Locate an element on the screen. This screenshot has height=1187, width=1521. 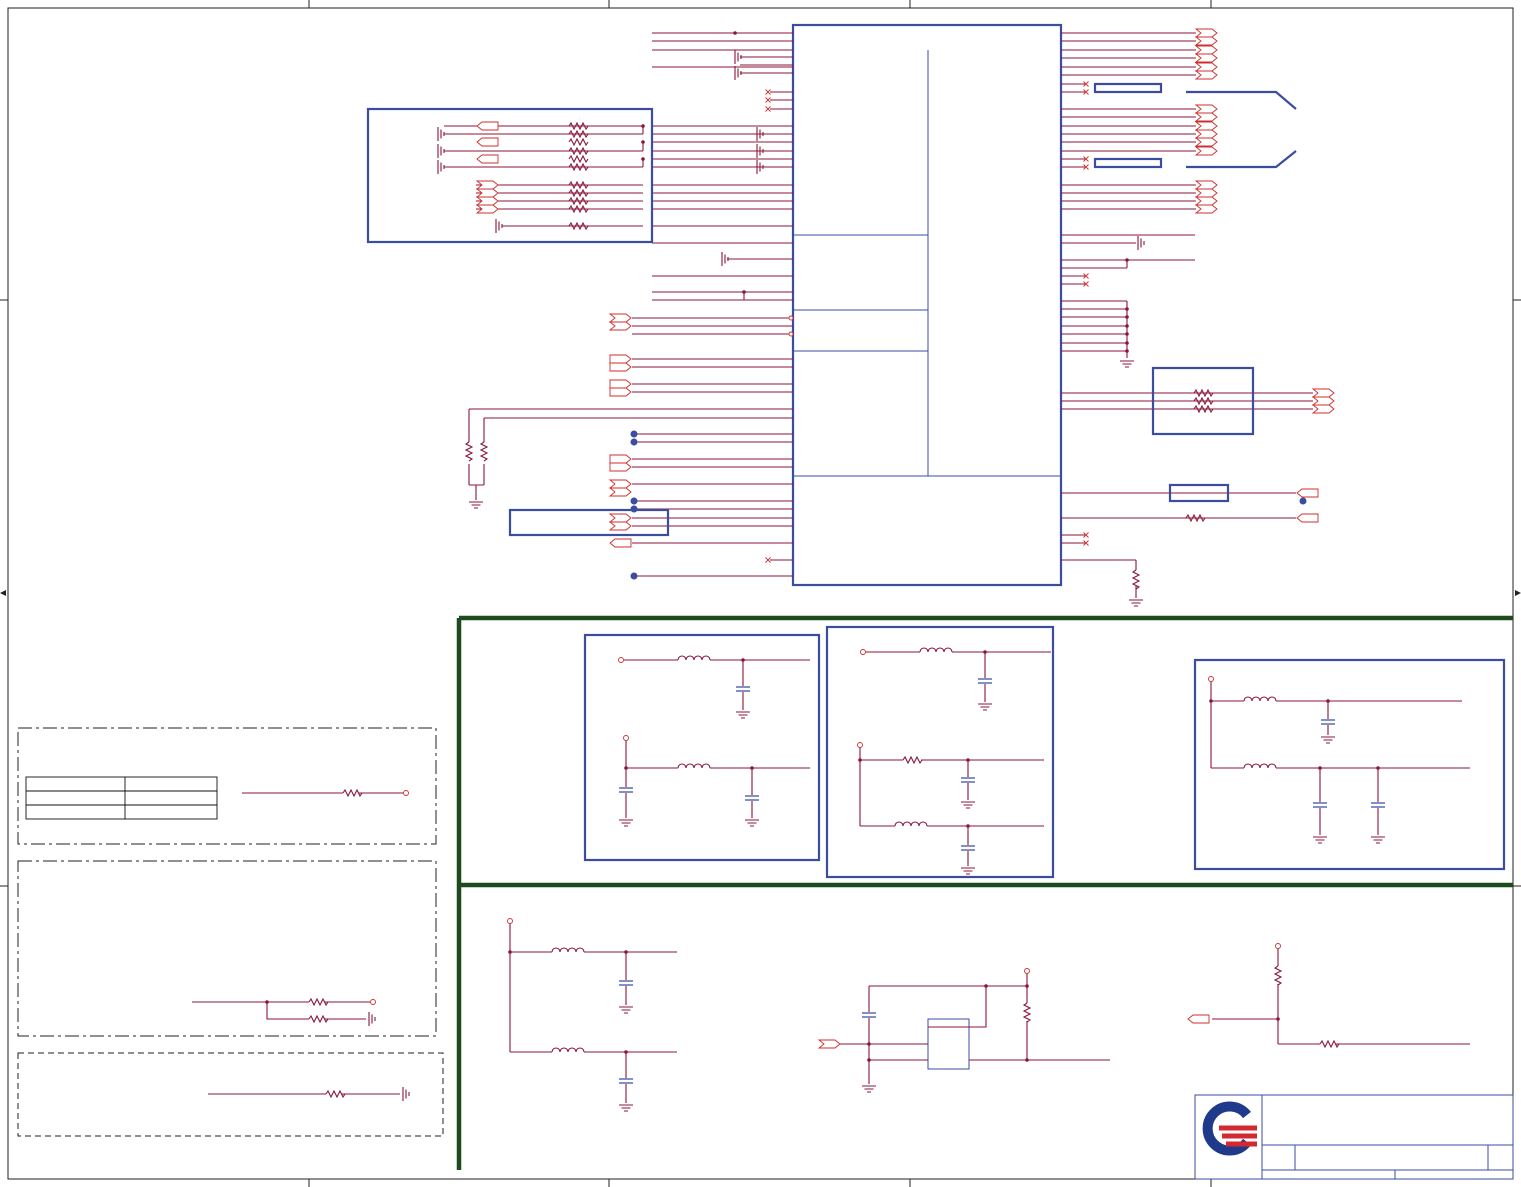
pulldown-resistor-pair is located at coordinates (476, 459).